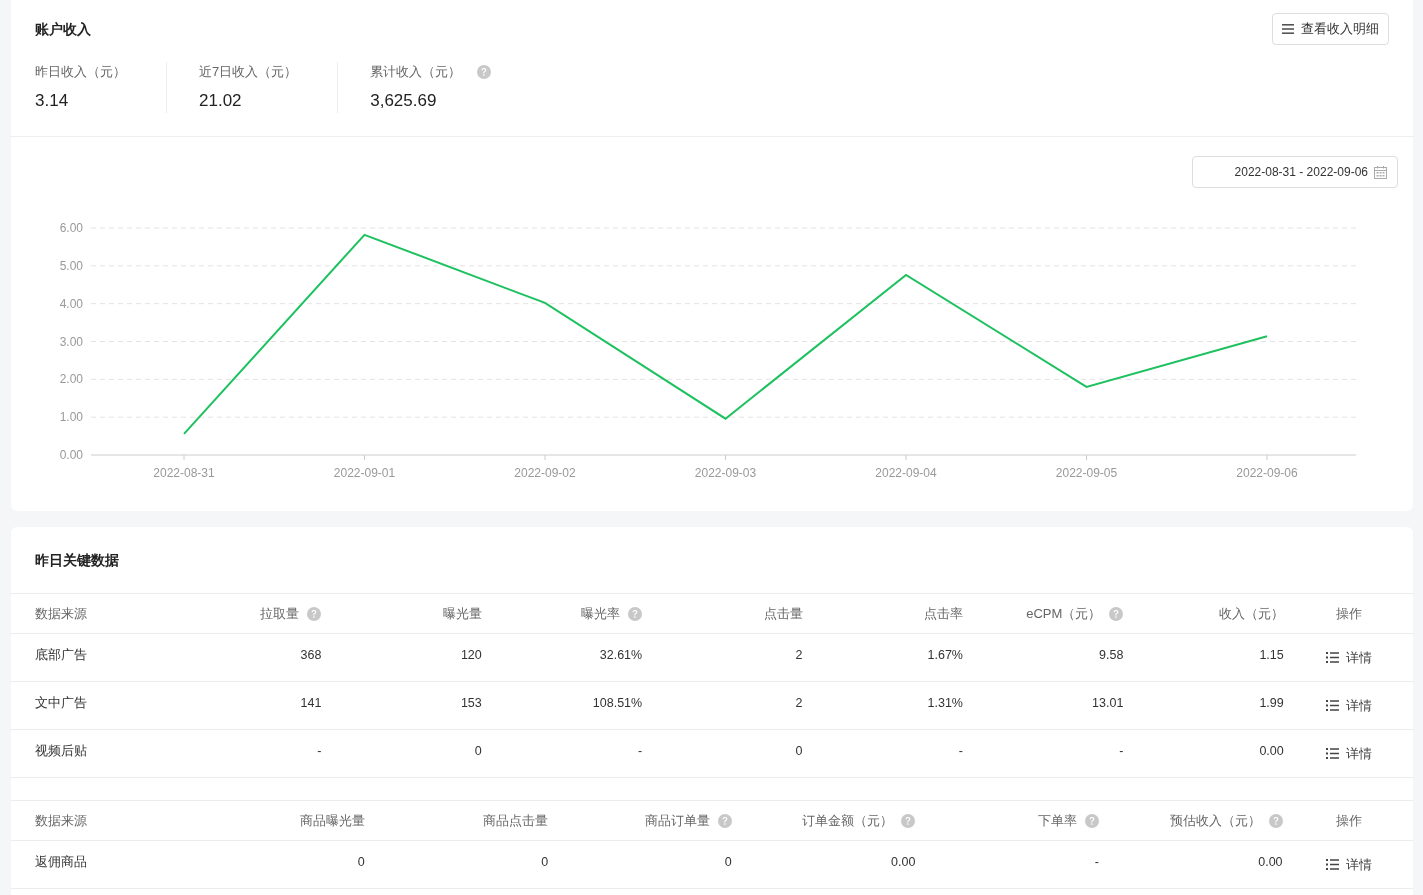  What do you see at coordinates (1295, 172) in the screenshot?
I see `date-range-picker: 2022-08-31 - 2022-09-06` at bounding box center [1295, 172].